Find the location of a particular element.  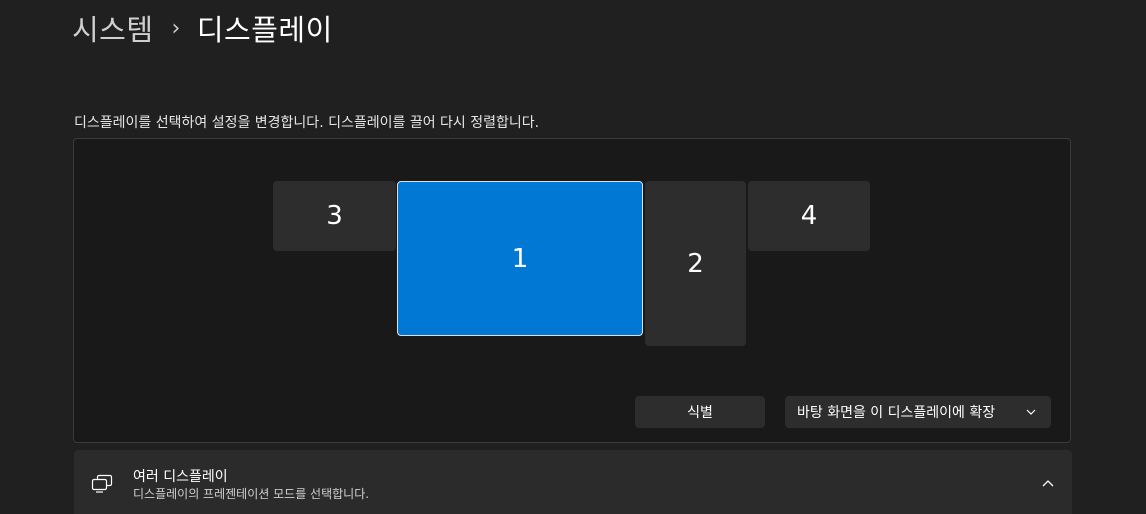

monitor-2-label: 2 is located at coordinates (695, 263).